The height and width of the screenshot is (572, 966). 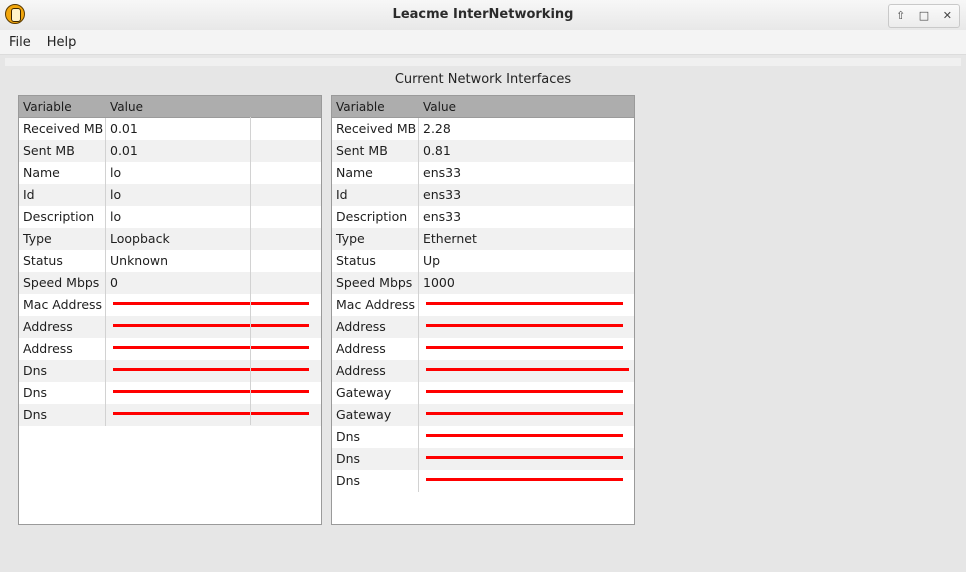 What do you see at coordinates (442, 216) in the screenshot?
I see `value-cell: ens33` at bounding box center [442, 216].